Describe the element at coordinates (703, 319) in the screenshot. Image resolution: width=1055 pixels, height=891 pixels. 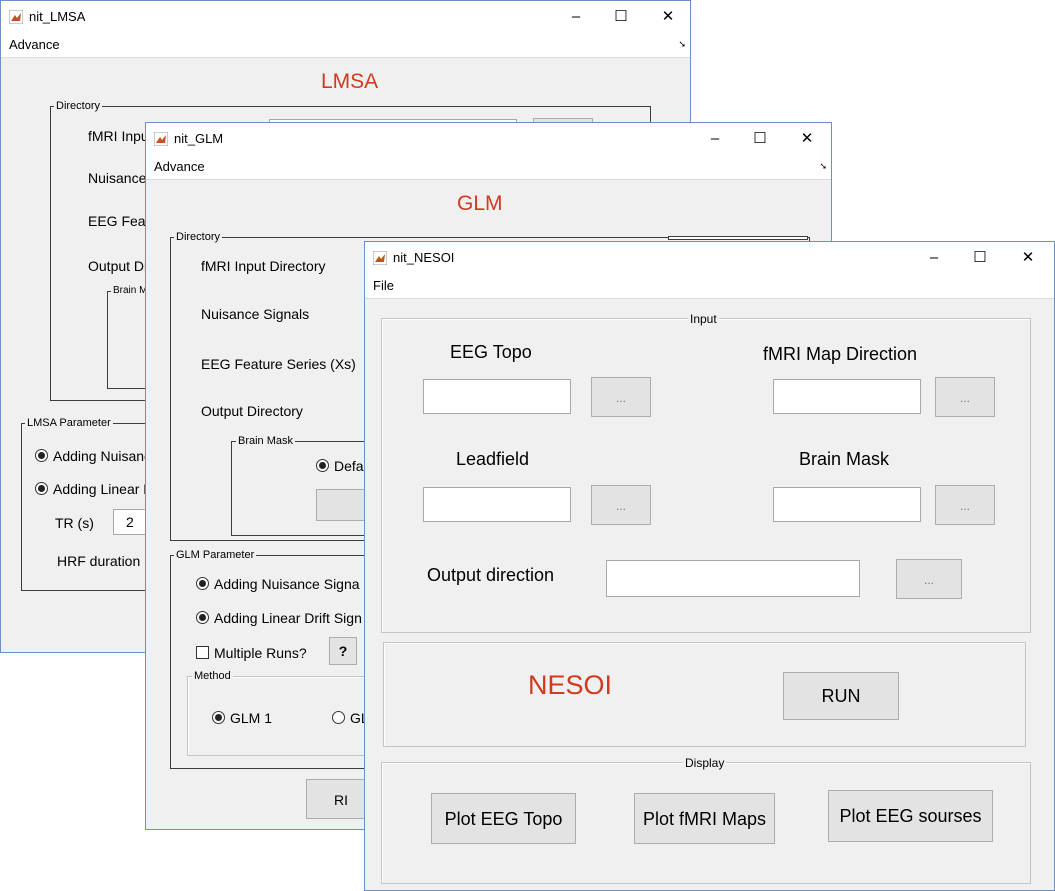
I see `nesoi-input-label: Input` at that location.